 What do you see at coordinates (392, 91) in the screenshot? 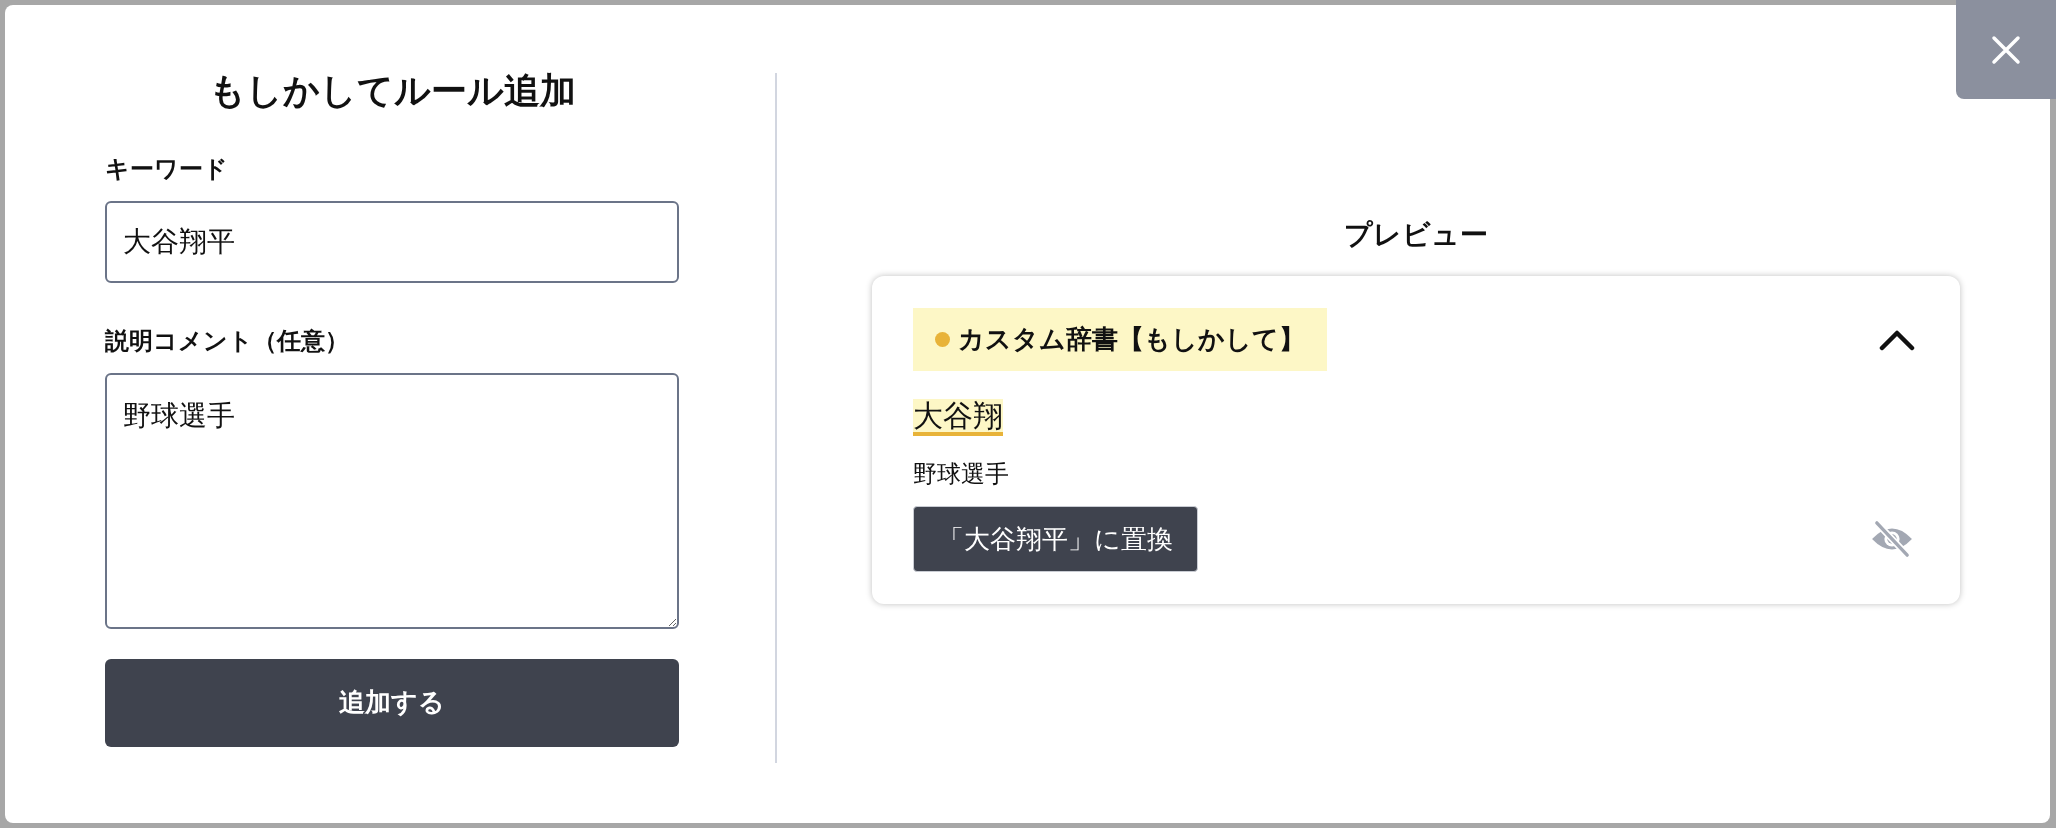
I see `dialog-title: もしかしてルール追加` at bounding box center [392, 91].